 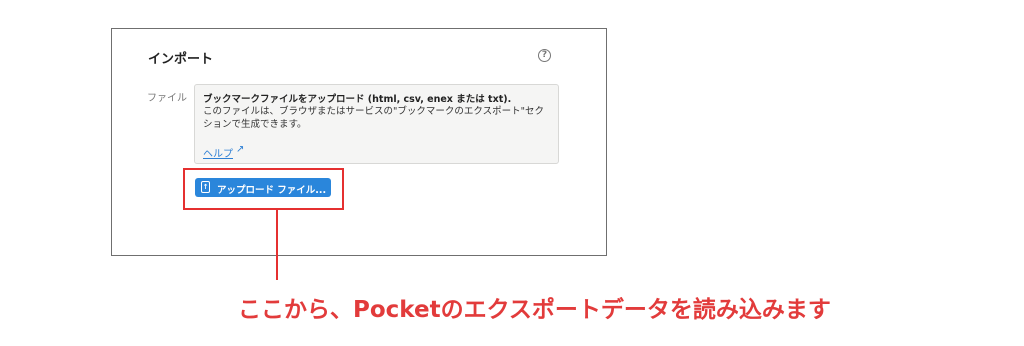 I want to click on annotation-caption: ここから、Pocketのエクスポートデータを読み込みます, so click(x=534, y=310).